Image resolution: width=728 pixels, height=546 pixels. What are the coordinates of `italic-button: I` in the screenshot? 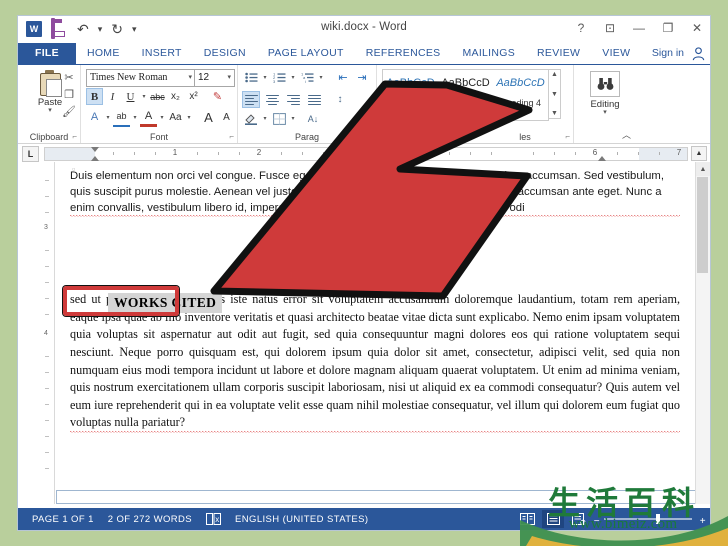 It's located at (112, 96).